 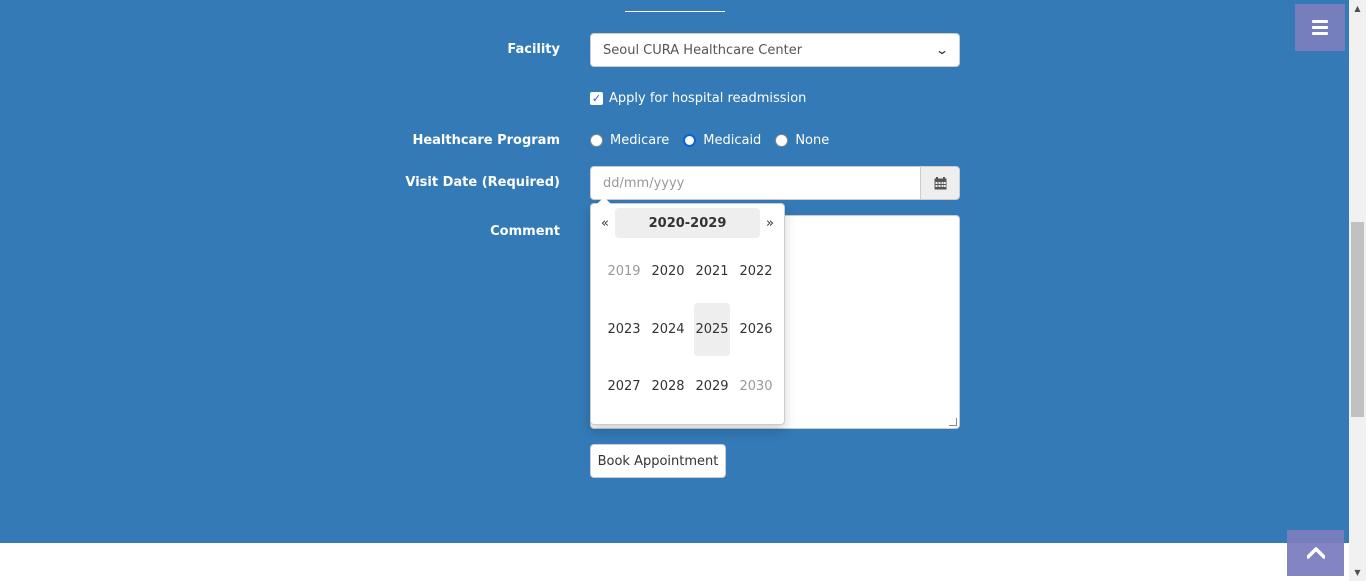 I want to click on radio-medicare: Medicare, so click(x=629, y=140).